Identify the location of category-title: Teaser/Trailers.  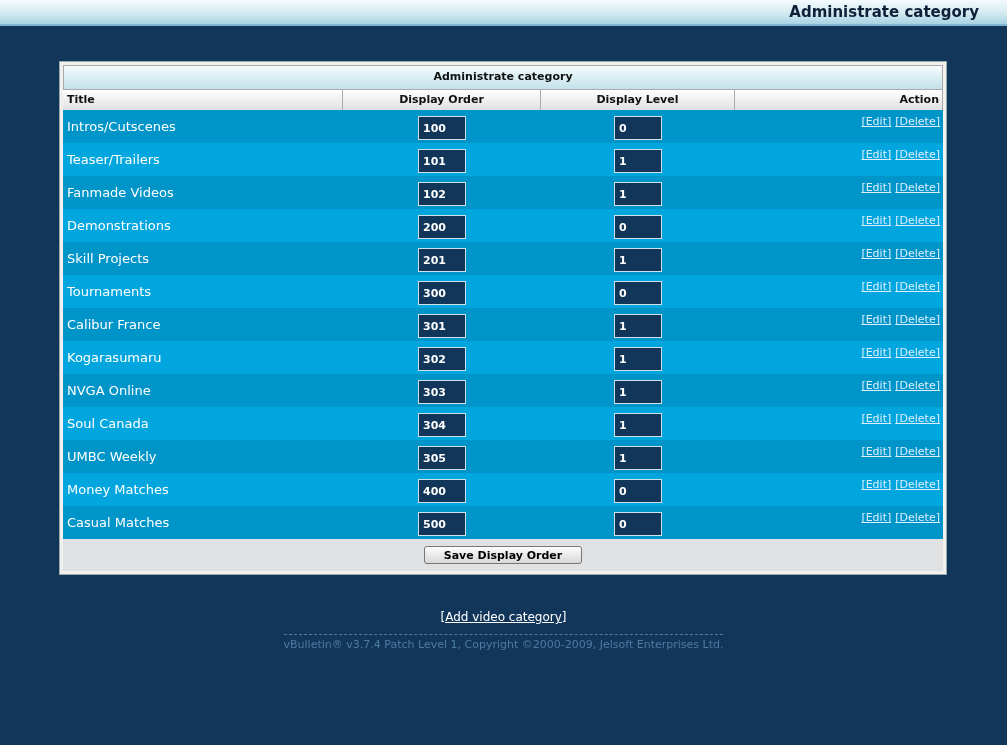
(113, 159).